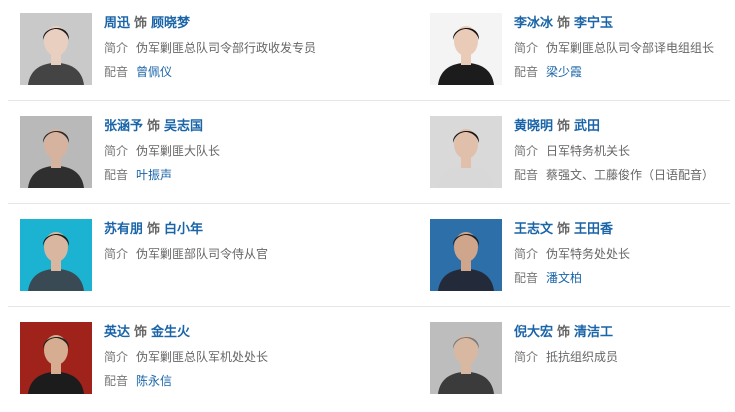 The image size is (735, 412). Describe the element at coordinates (170, 332) in the screenshot. I see `role-name-link: 金生火` at that location.